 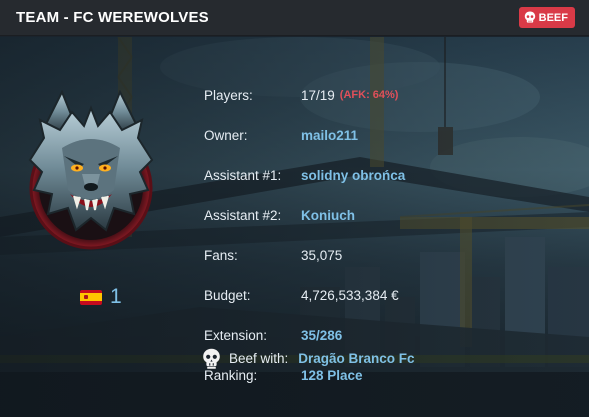 I want to click on info-row-assistant1: Assistant #1: solidny obrońca, so click(x=304, y=175).